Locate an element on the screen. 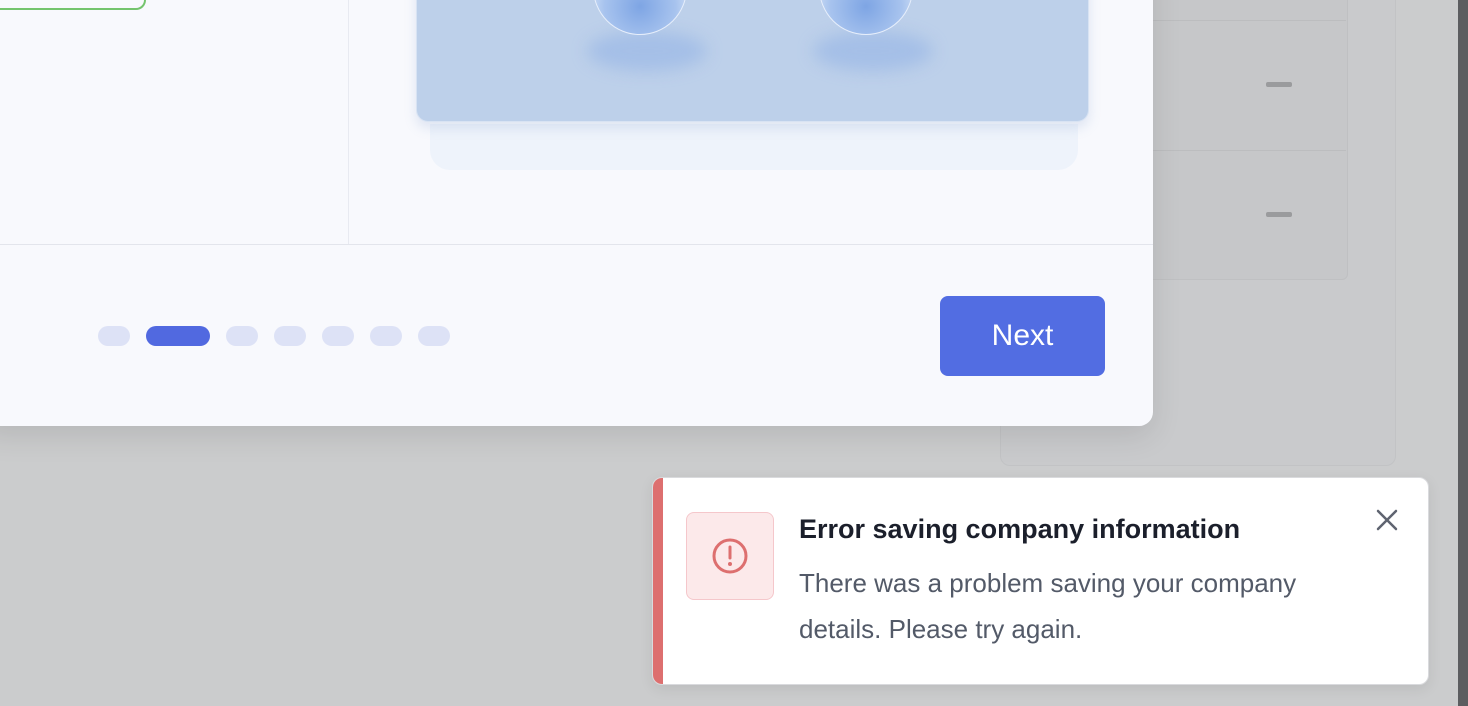  toast-title: Error saving company information is located at coordinates (1020, 529).